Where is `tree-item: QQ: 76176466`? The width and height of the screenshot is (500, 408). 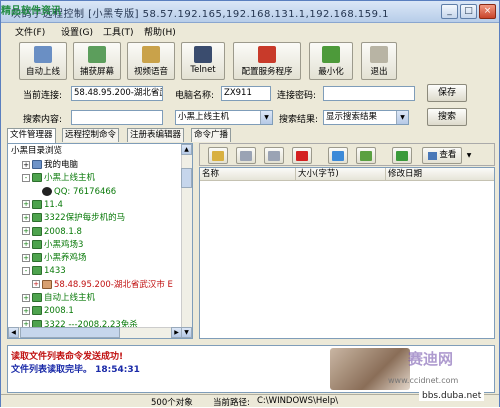 tree-item: QQ: 76176466 is located at coordinates (74, 192).